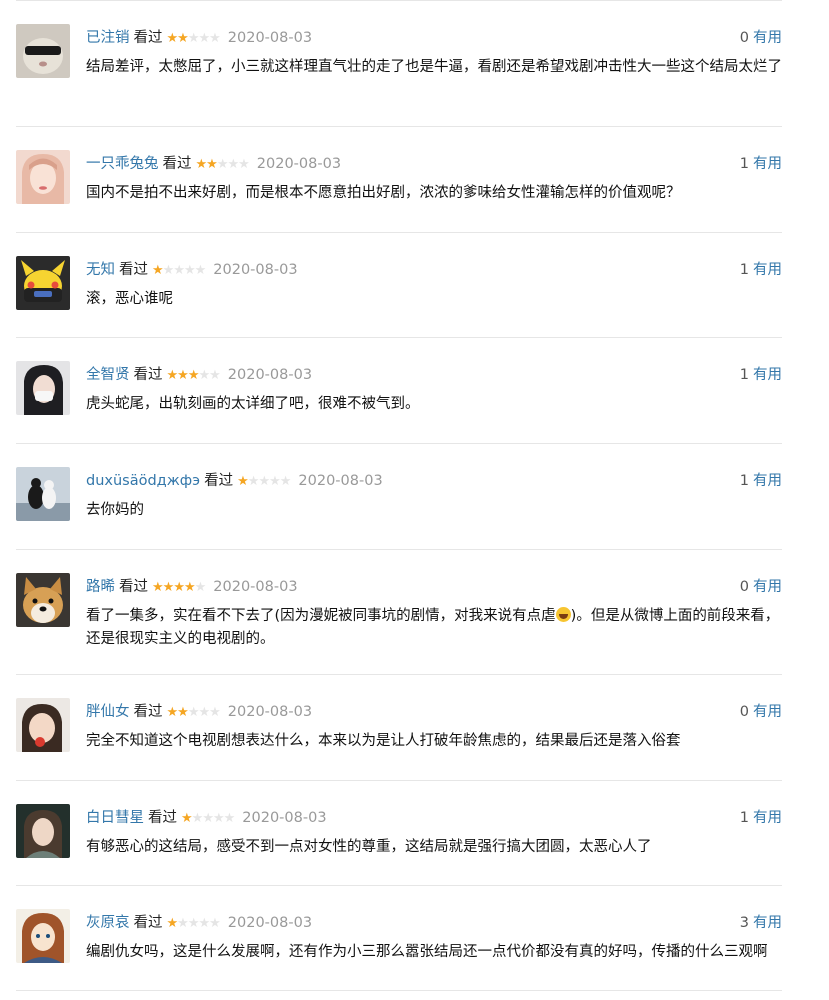 This screenshot has width=829, height=1000. I want to click on vote-area: 0 有用, so click(761, 587).